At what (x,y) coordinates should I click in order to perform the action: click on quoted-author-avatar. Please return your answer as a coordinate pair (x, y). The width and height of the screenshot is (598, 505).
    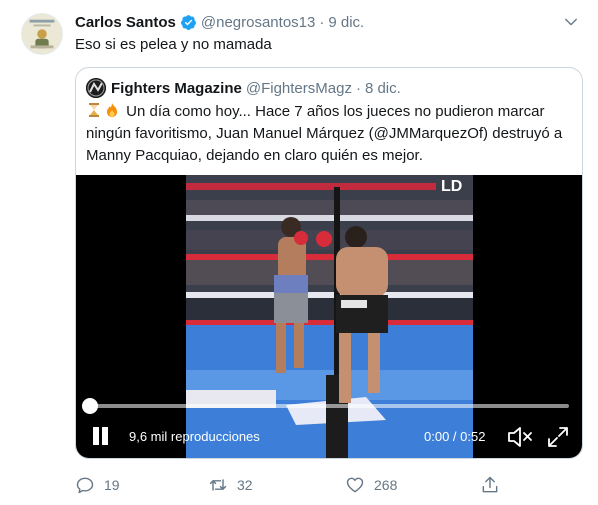
    Looking at the image, I should click on (96, 88).